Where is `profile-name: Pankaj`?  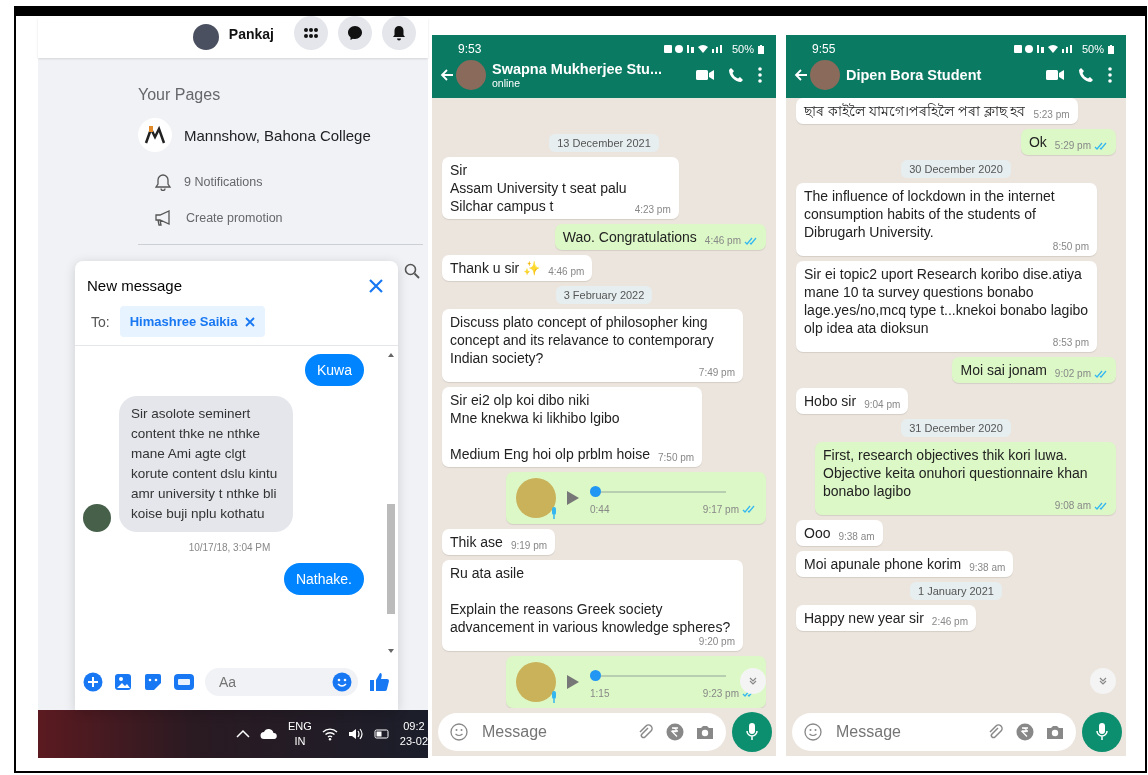
profile-name: Pankaj is located at coordinates (251, 34).